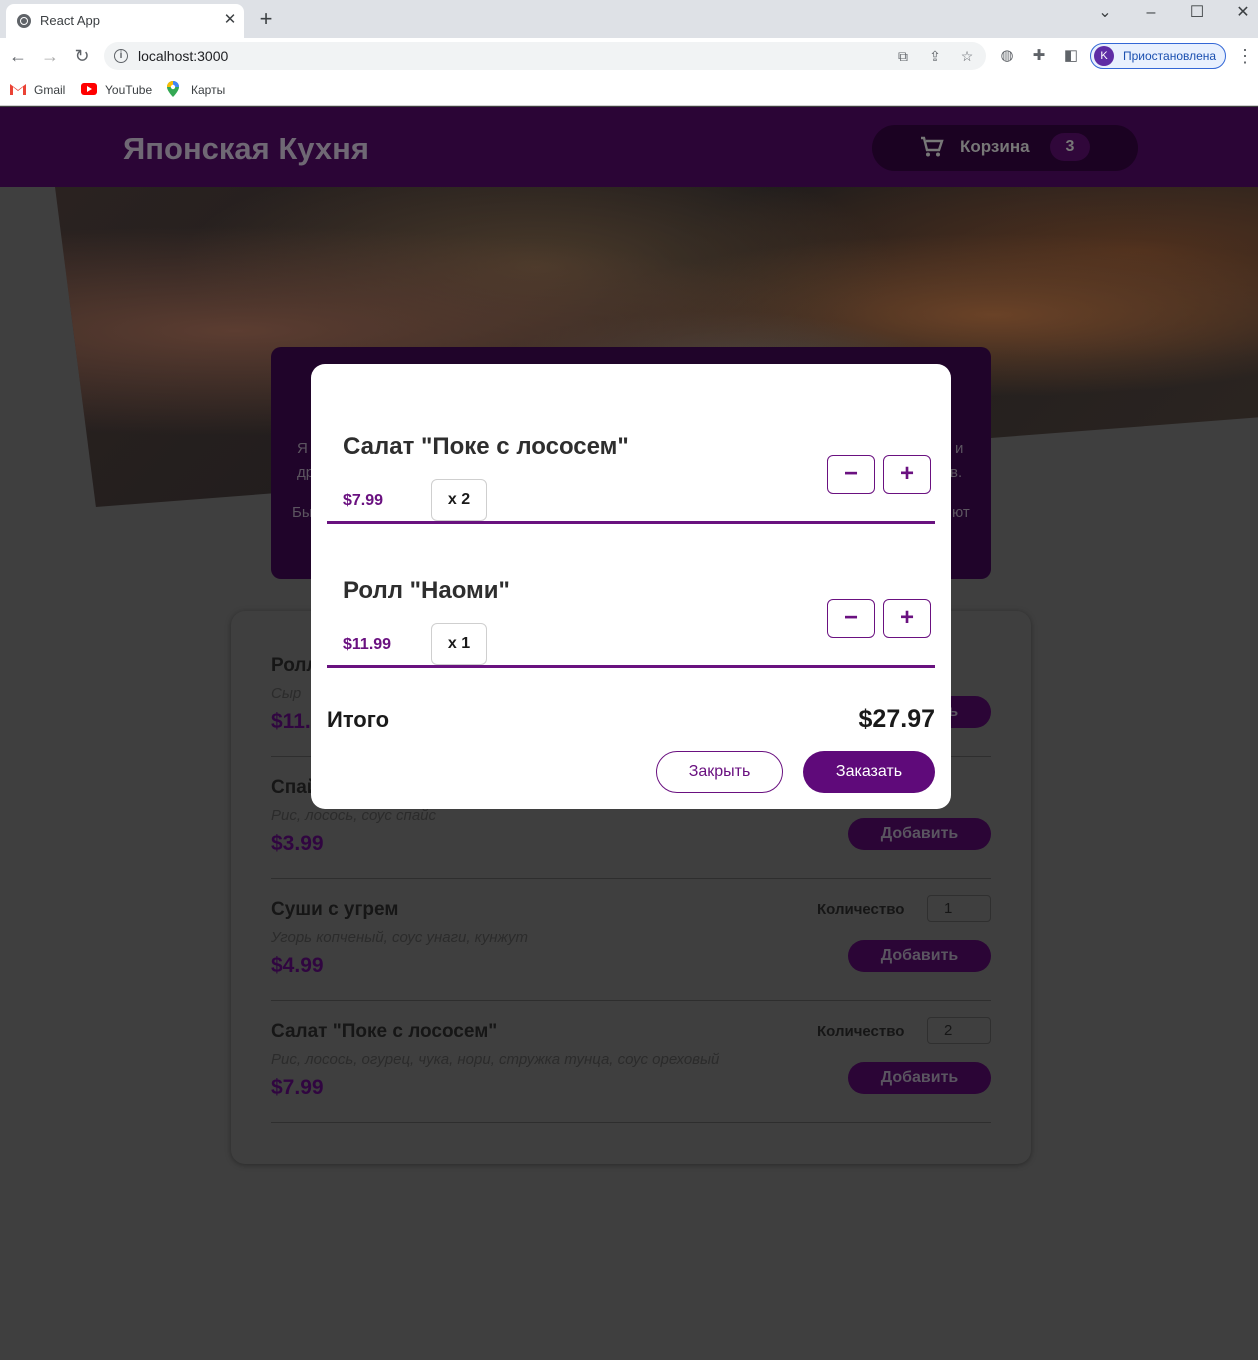 The height and width of the screenshot is (1360, 1258). I want to click on about-text-fragment: ют, so click(961, 512).